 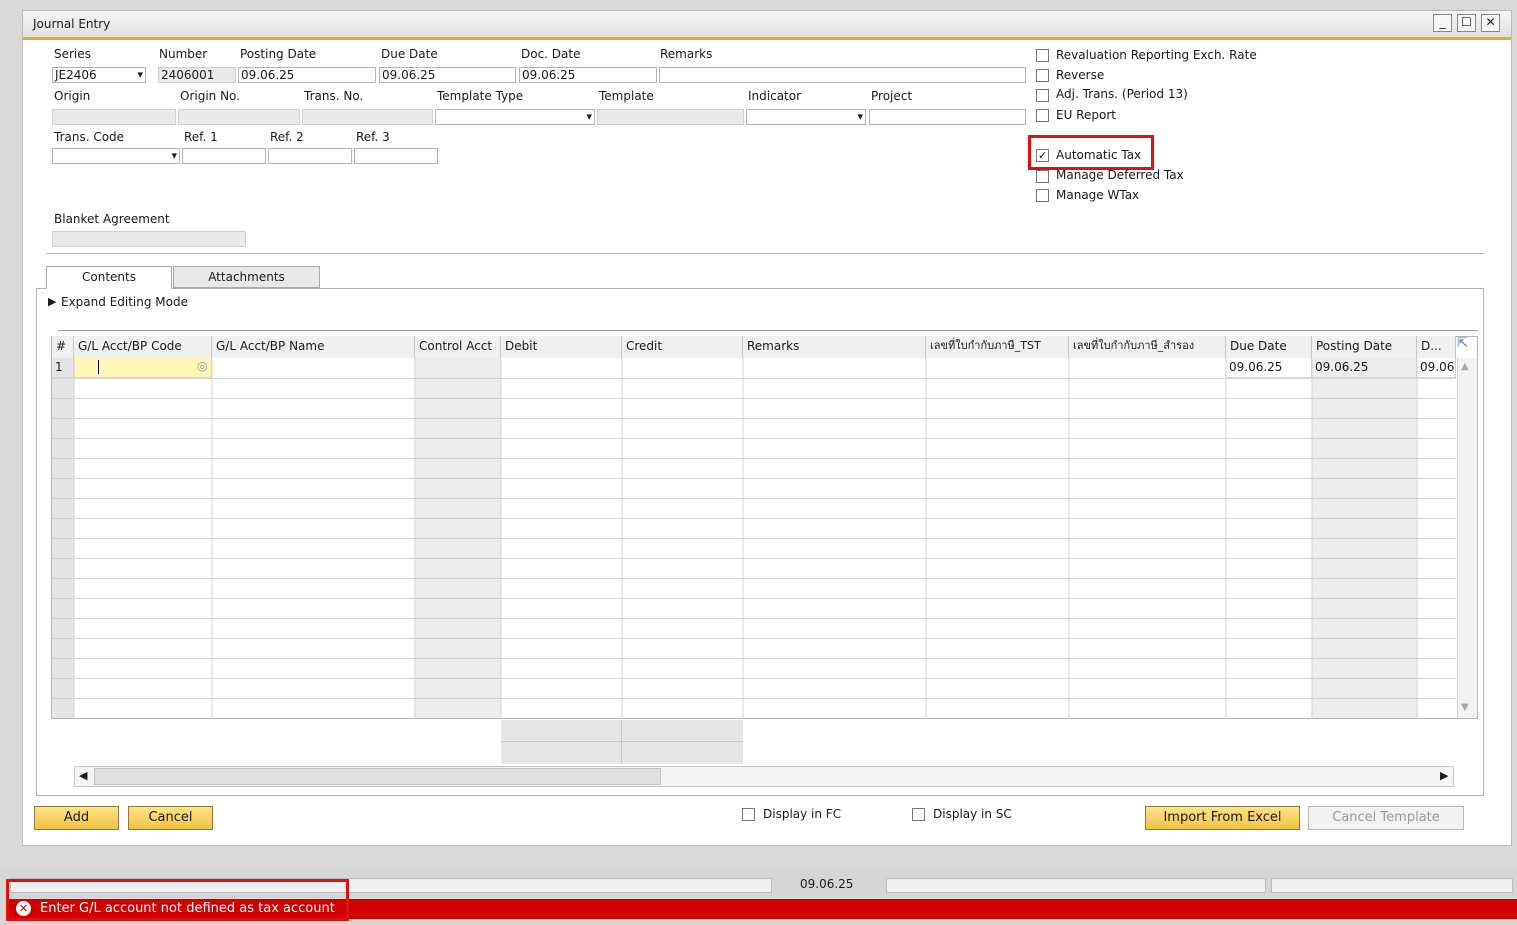 I want to click on col-header-tax-inv-tst: เลขที่ใบกำกับภาษี_TST, so click(x=997, y=347).